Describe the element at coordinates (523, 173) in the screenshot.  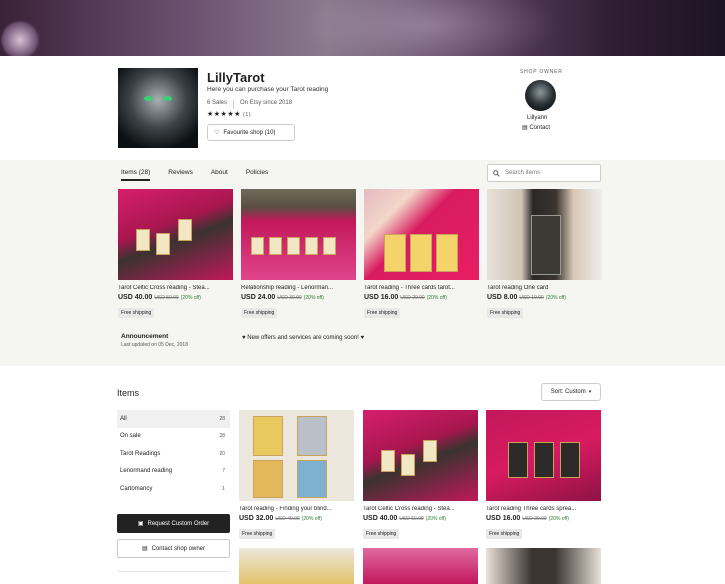
I see `search-placeholder: Search items` at that location.